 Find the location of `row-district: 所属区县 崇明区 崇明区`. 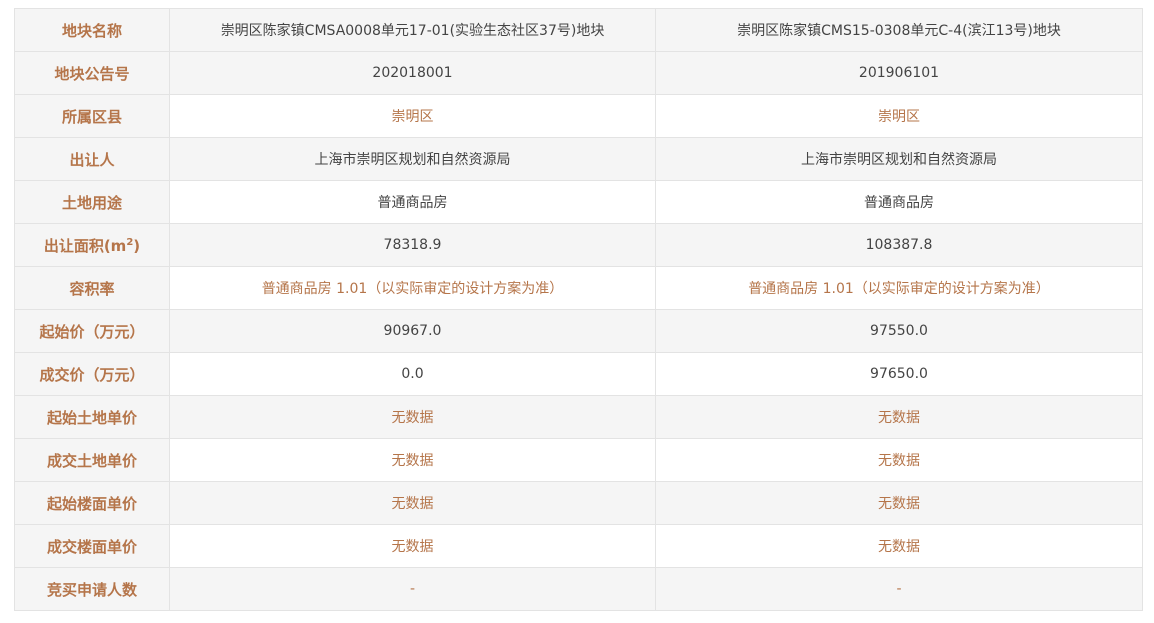

row-district: 所属区县 崇明区 崇明区 is located at coordinates (578, 116).